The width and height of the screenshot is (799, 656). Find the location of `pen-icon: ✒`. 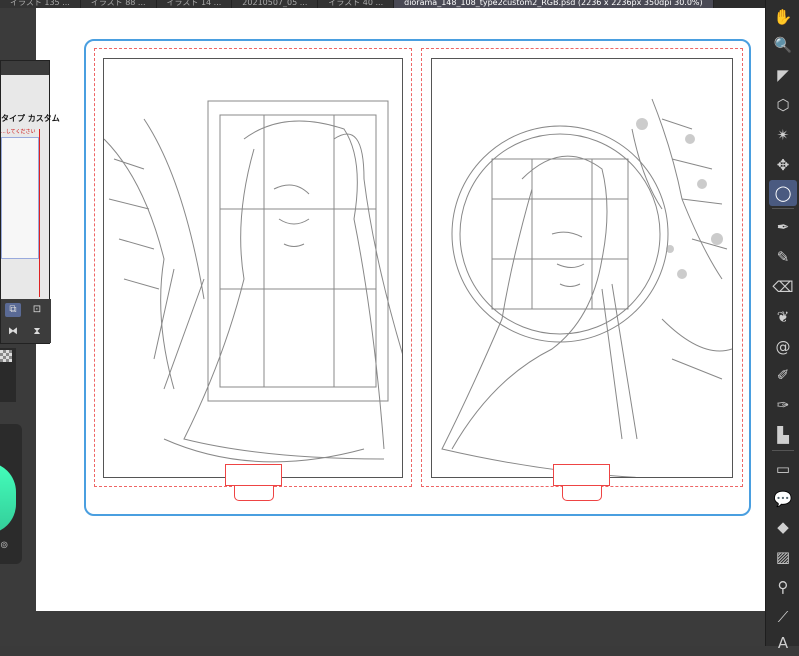

pen-icon: ✒ is located at coordinates (783, 227).